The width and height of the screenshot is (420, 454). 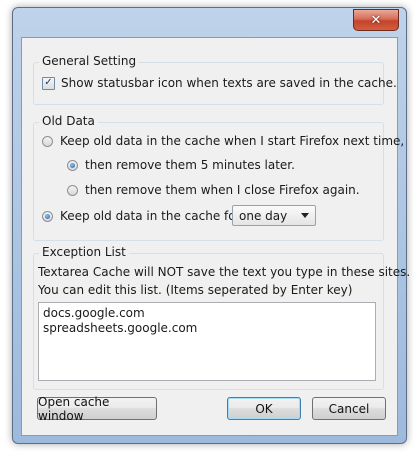 What do you see at coordinates (72, 165) in the screenshot?
I see `remove-5min-radio` at bounding box center [72, 165].